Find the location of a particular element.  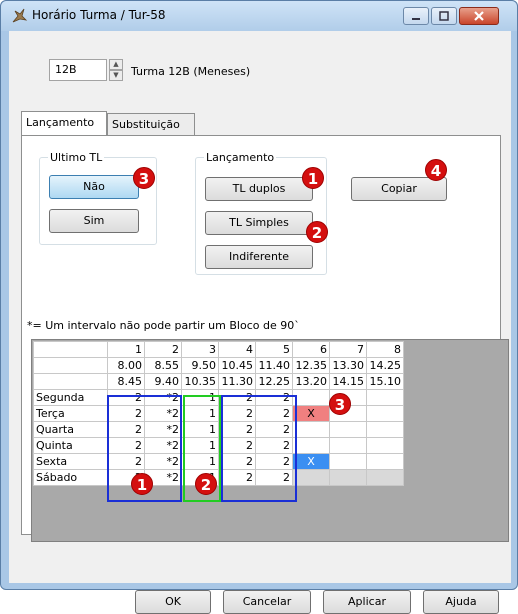

col-number: 6 is located at coordinates (311, 349).